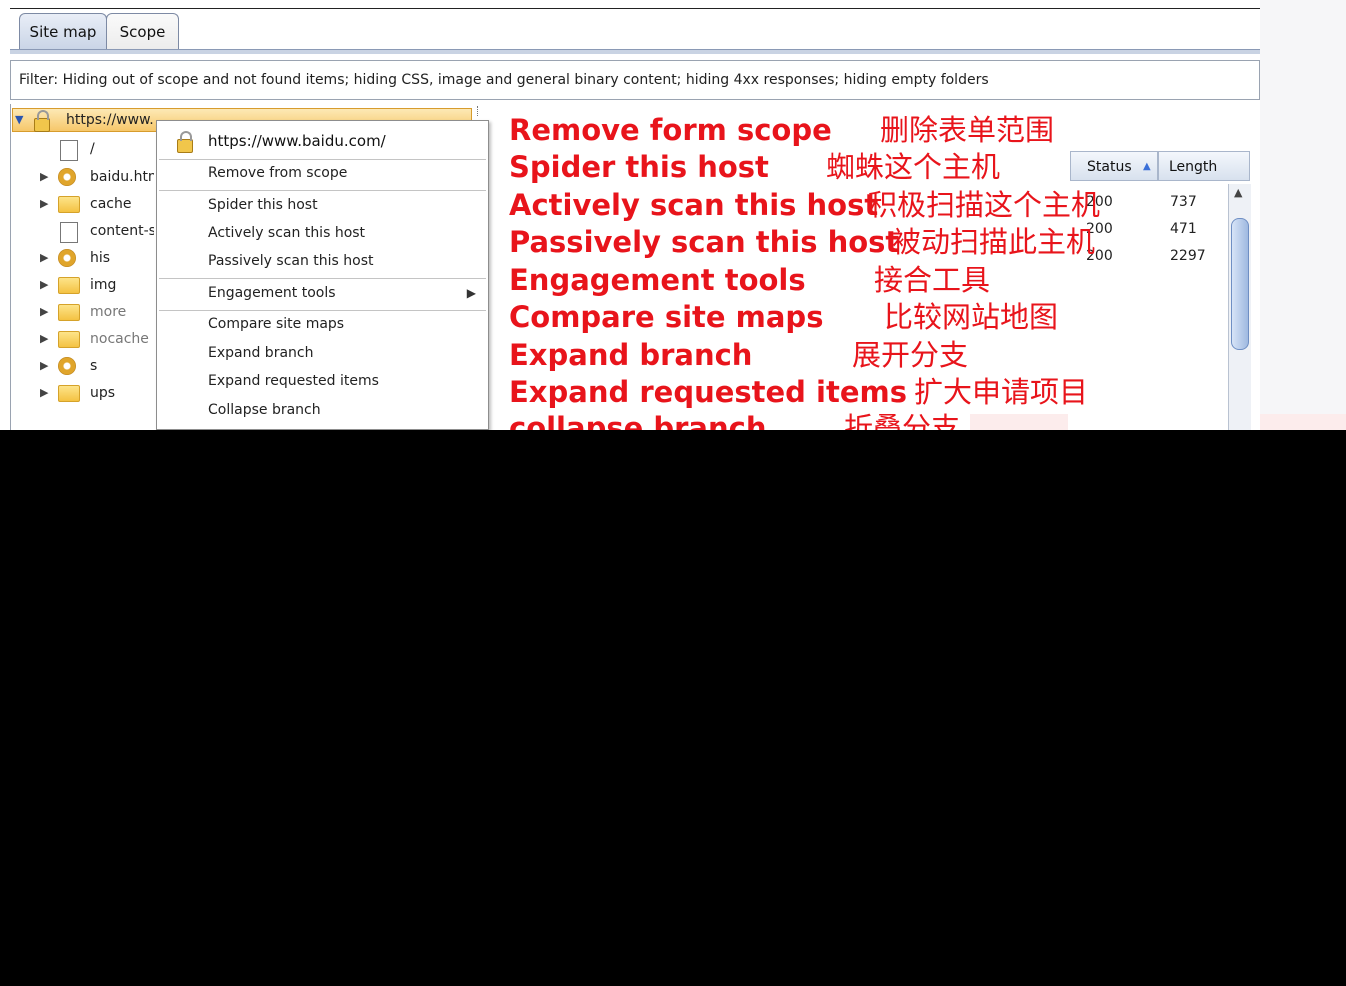  Describe the element at coordinates (1193, 167) in the screenshot. I see `column-header-label: Length` at that location.